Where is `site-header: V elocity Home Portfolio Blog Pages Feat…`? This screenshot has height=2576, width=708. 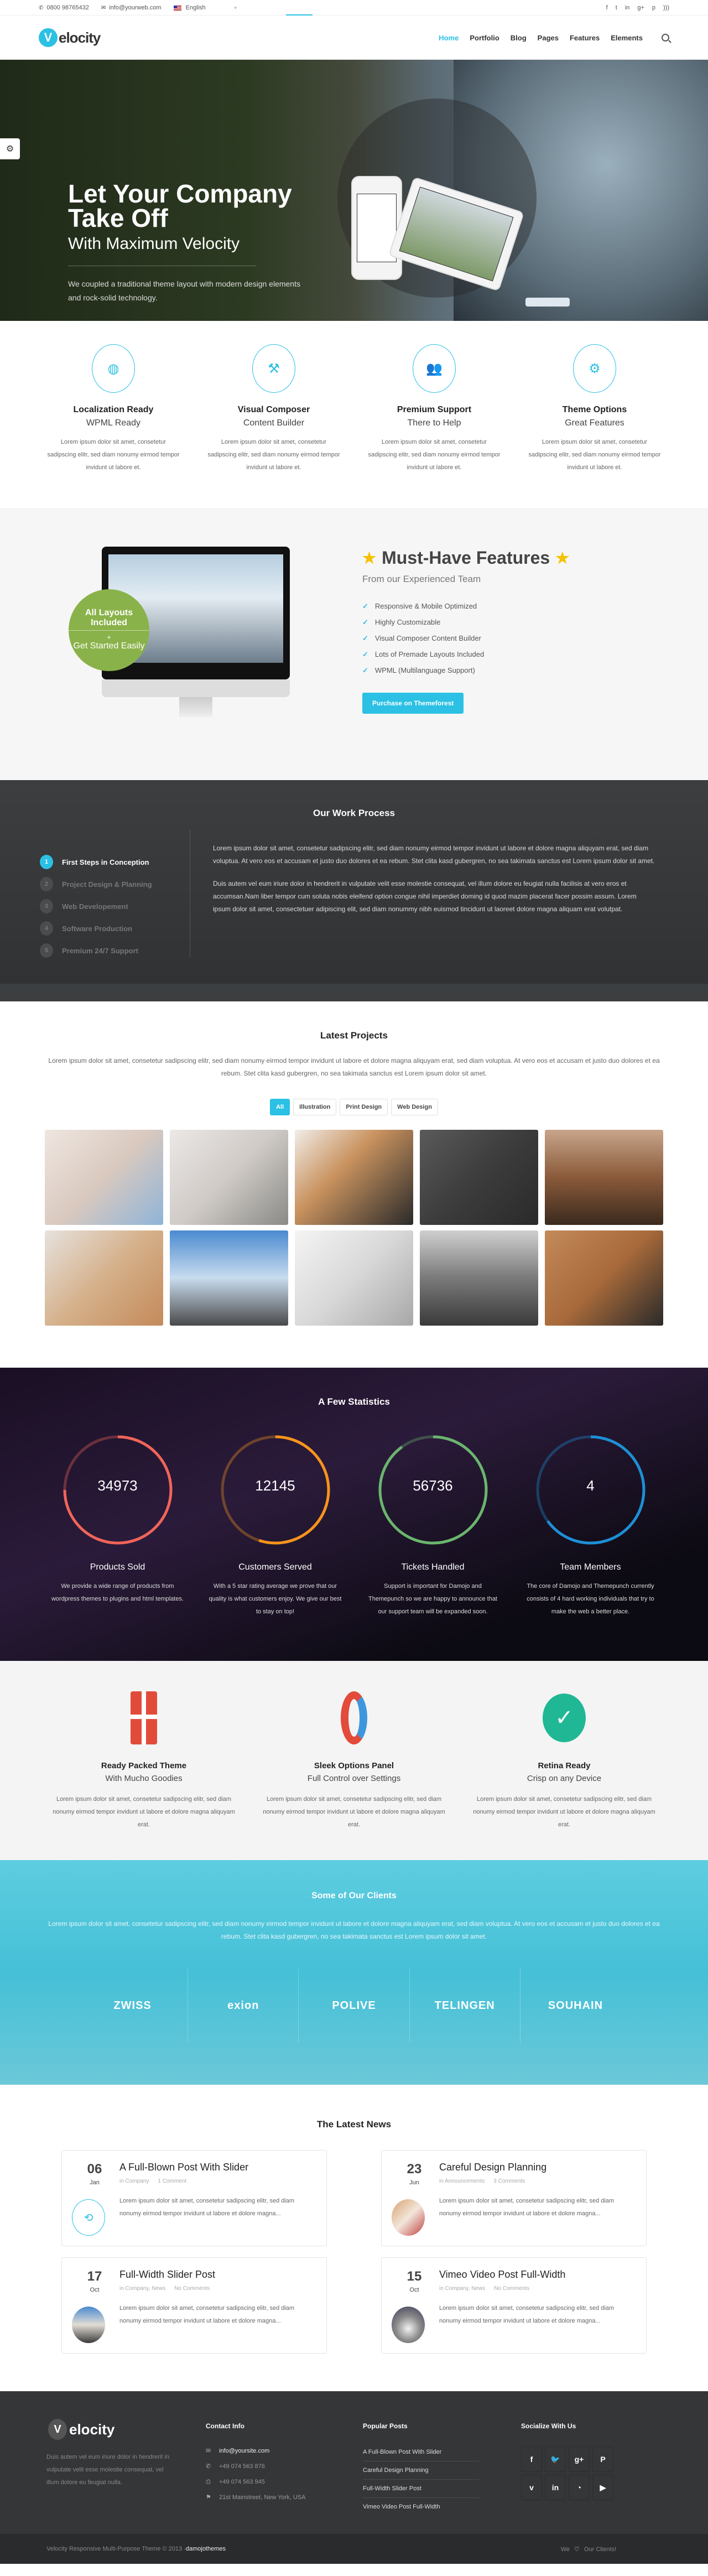
site-header: V elocity Home Portfolio Blog Pages Feat… is located at coordinates (354, 37).